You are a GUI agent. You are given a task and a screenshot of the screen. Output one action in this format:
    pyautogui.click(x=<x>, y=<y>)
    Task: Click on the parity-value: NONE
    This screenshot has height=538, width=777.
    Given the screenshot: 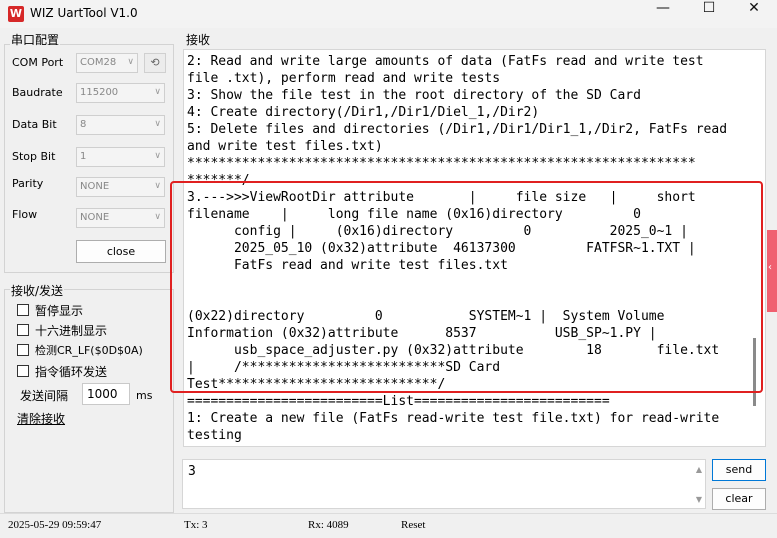 What is the action you would take?
    pyautogui.click(x=95, y=186)
    